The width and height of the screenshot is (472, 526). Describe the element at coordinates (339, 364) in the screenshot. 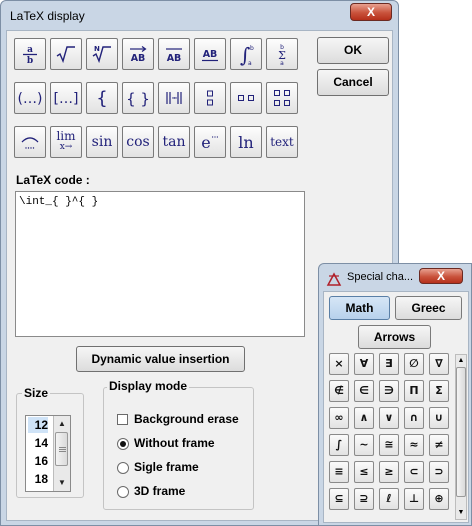

I see `char-button: ×` at that location.